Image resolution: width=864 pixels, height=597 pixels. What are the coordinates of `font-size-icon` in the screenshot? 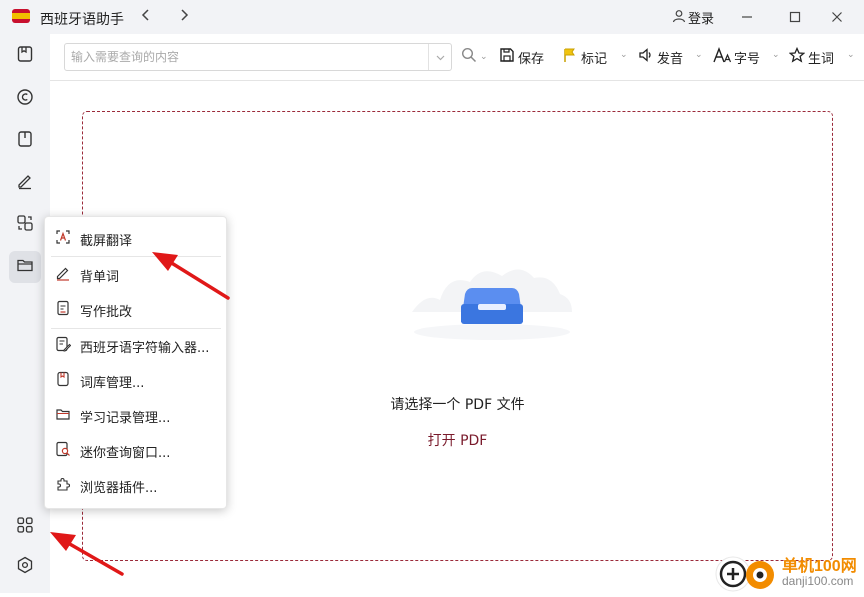 It's located at (722, 57).